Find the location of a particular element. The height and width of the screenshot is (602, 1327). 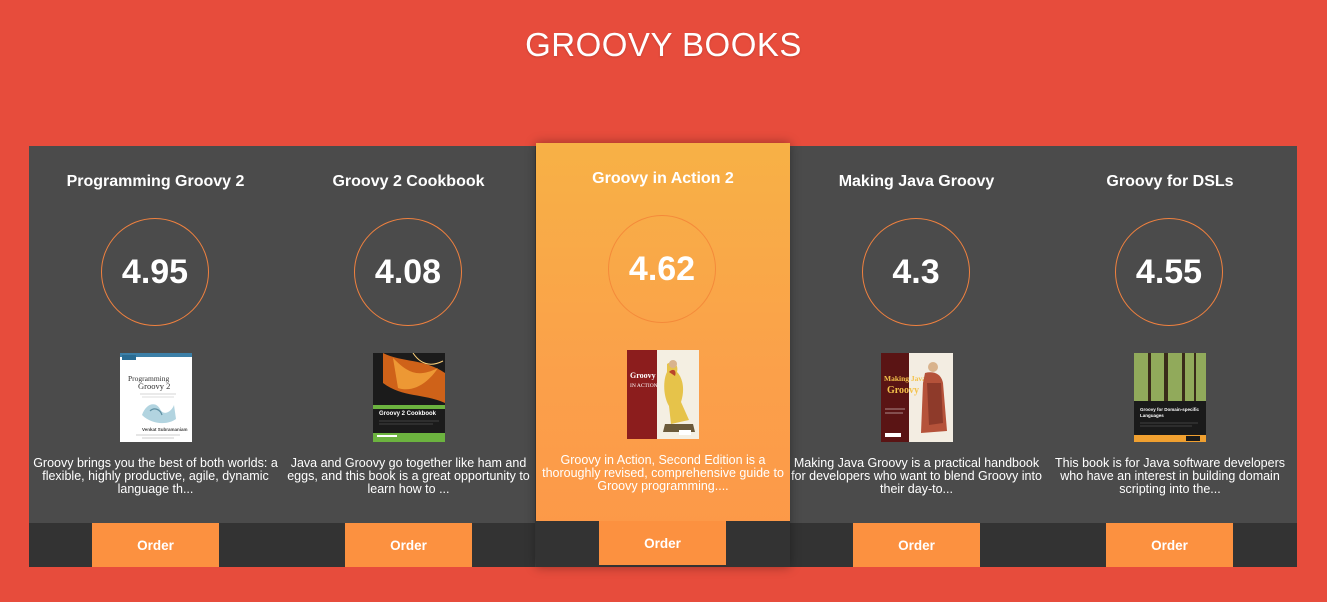

rating-circle: 4.08 is located at coordinates (408, 272).